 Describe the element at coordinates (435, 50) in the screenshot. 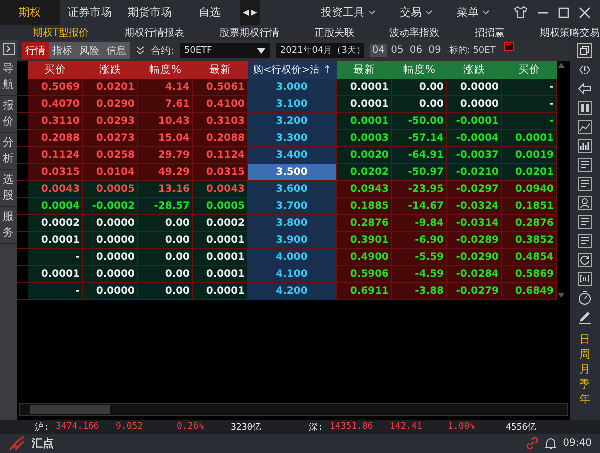

I see `month-tab: 09` at that location.